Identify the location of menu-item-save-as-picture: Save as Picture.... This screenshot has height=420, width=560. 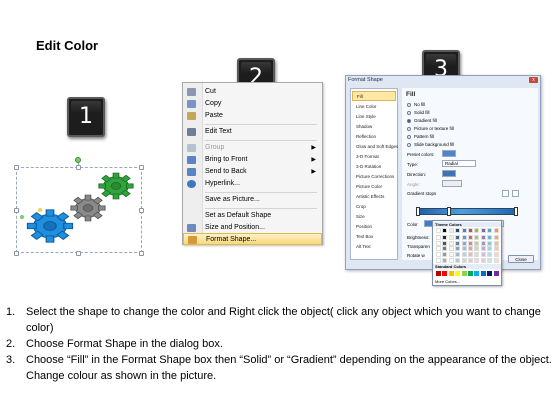
(252, 200).